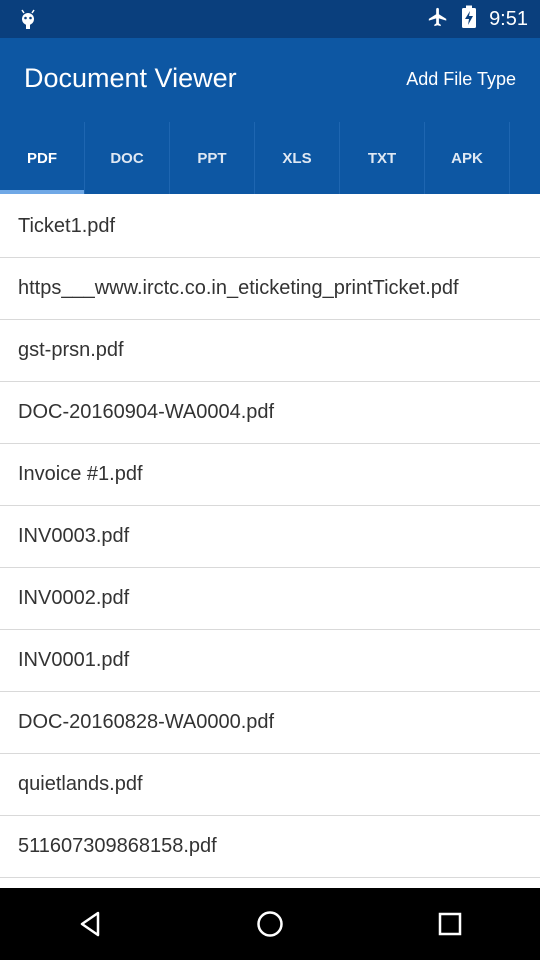 Image resolution: width=540 pixels, height=960 pixels. I want to click on app-bar: Document Viewer Add File Type, so click(270, 80).